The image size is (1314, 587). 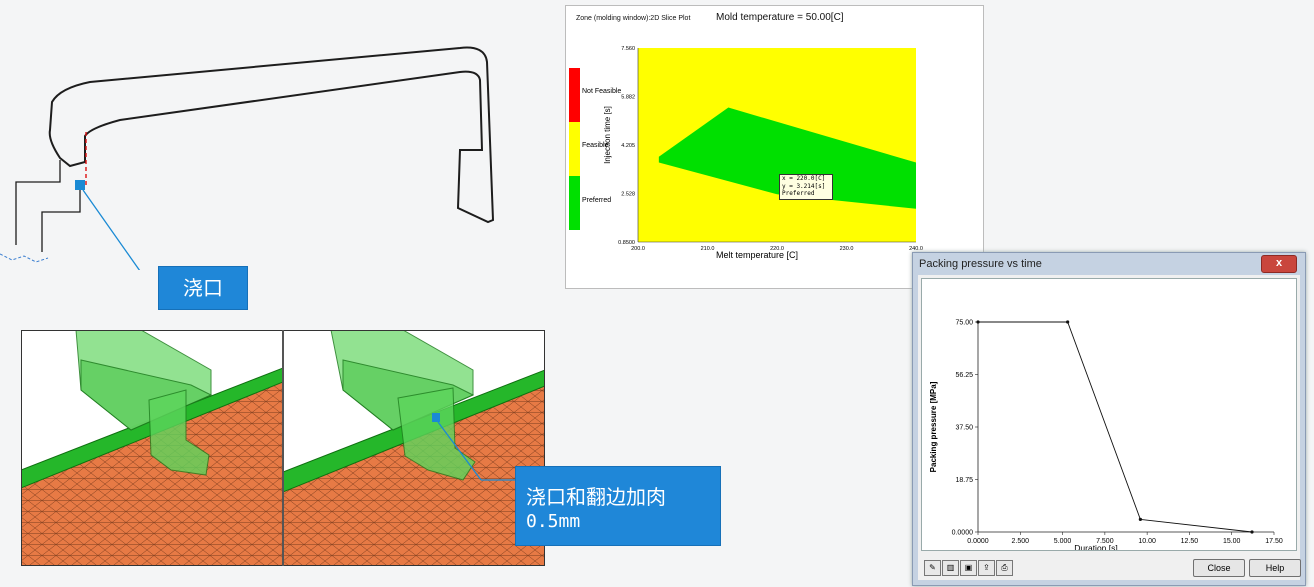 I want to click on y-tick-label: 7.560, so click(x=628, y=49).